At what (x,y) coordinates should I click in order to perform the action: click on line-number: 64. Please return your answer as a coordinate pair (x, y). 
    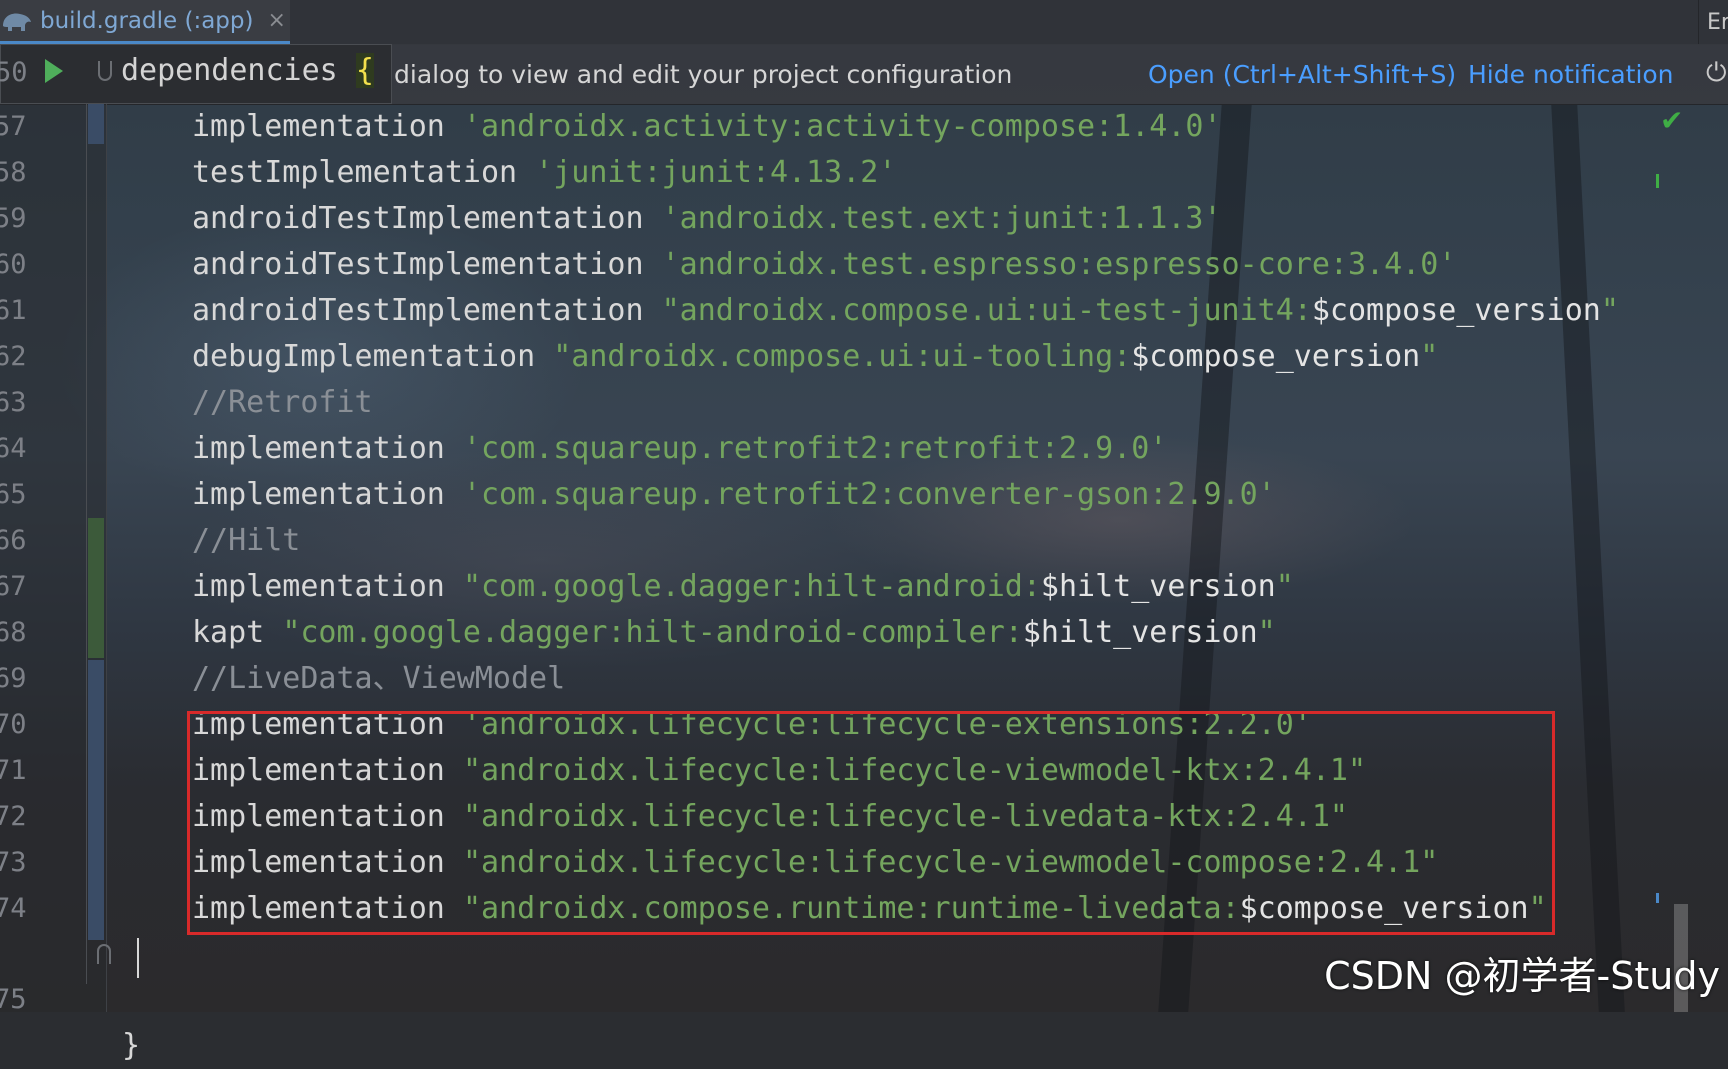
    Looking at the image, I should click on (13, 448).